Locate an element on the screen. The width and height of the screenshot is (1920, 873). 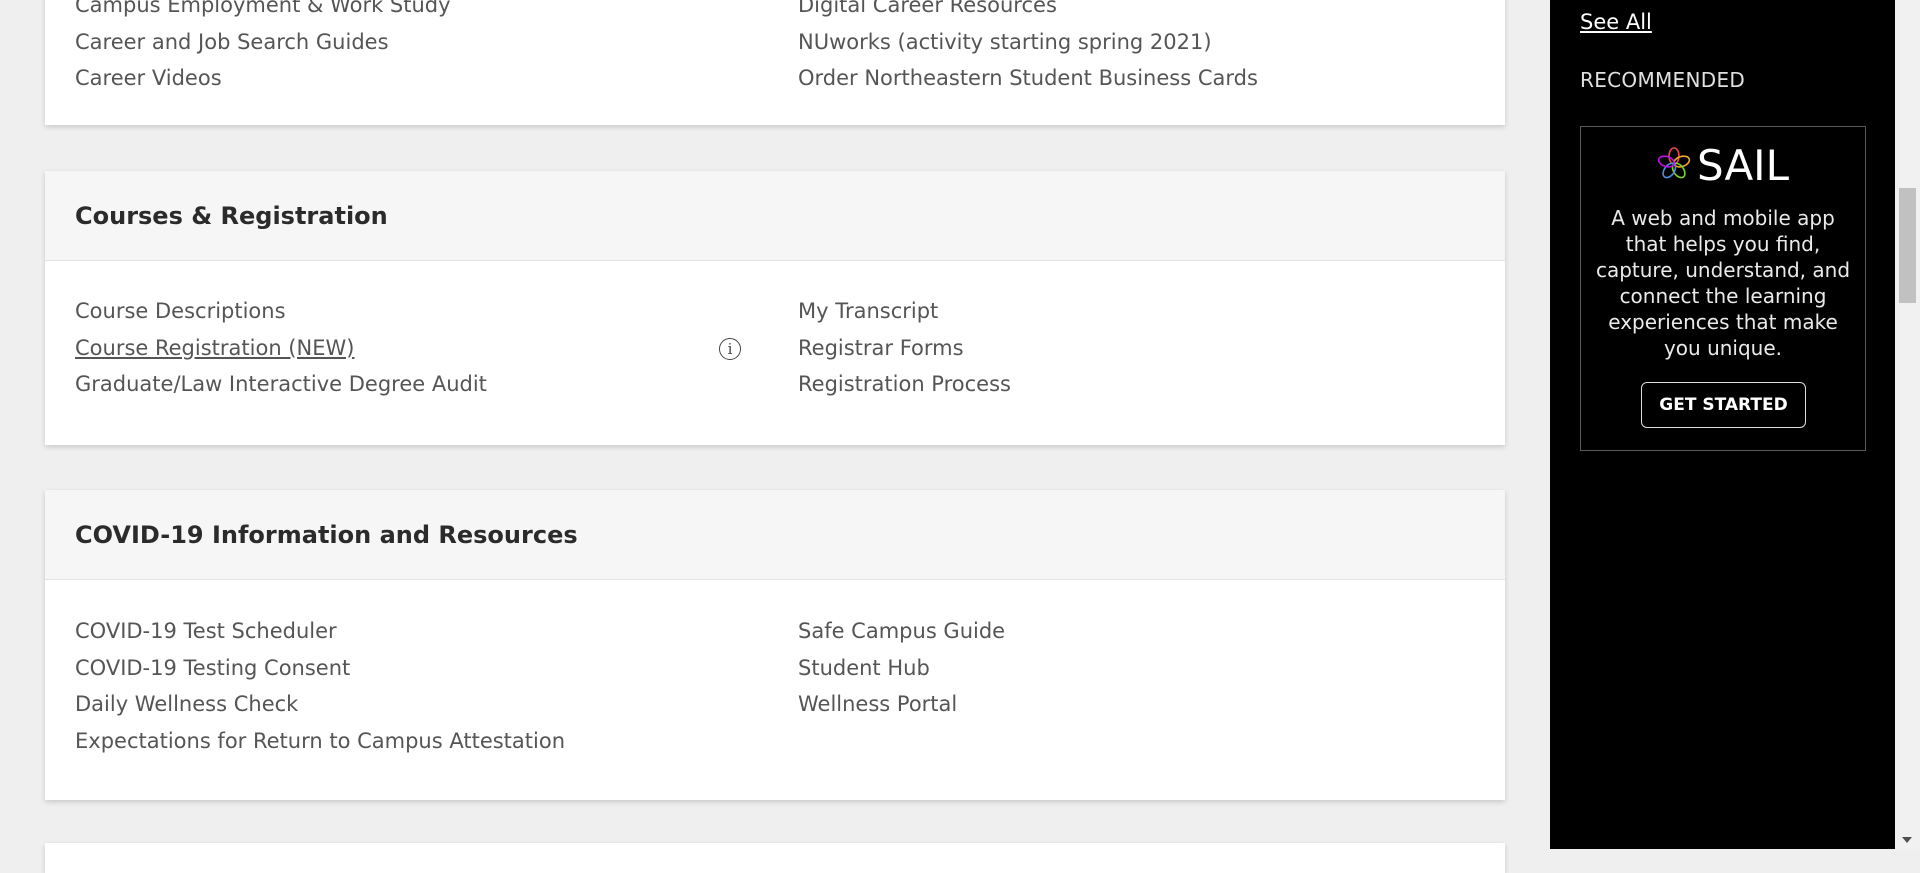
next-card is located at coordinates (775, 858).